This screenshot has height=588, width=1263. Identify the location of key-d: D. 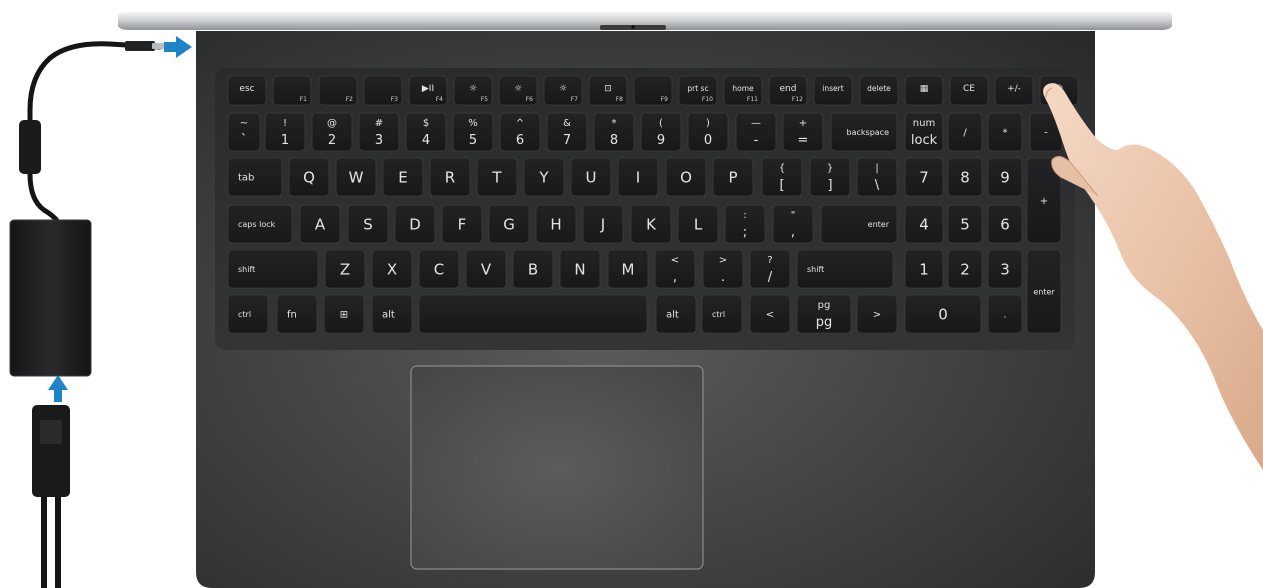
(415, 224).